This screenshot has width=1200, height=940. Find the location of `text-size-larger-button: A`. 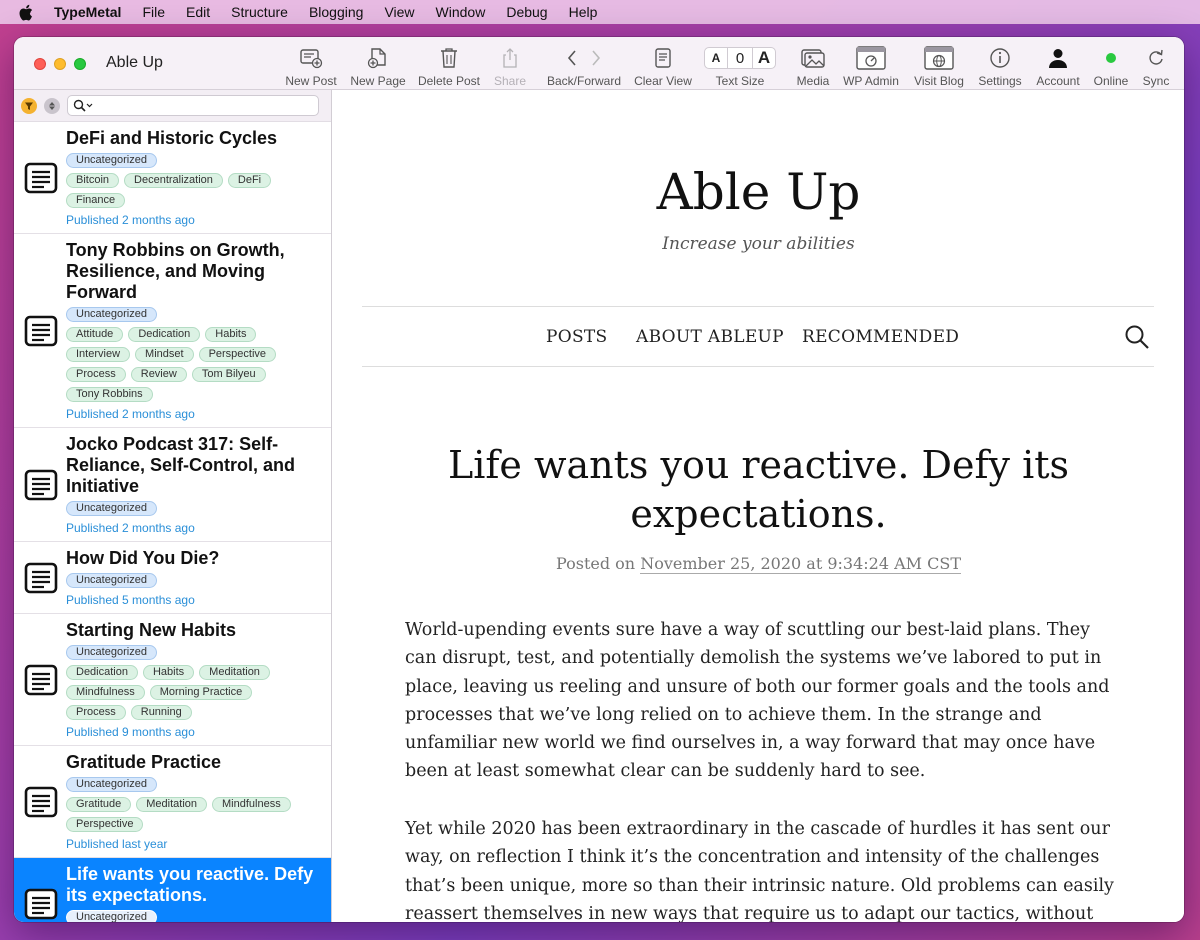

text-size-larger-button: A is located at coordinates (764, 58).